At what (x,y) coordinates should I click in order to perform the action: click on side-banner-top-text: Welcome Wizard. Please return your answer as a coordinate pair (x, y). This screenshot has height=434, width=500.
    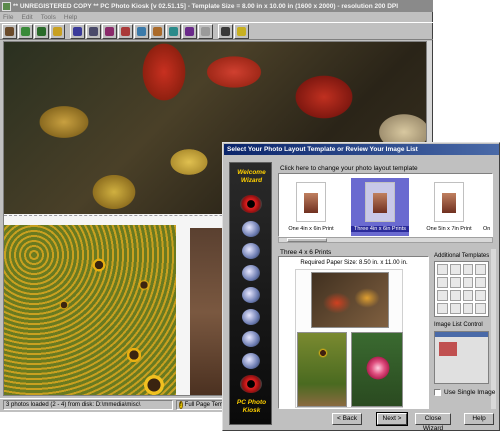
    Looking at the image, I should click on (251, 176).